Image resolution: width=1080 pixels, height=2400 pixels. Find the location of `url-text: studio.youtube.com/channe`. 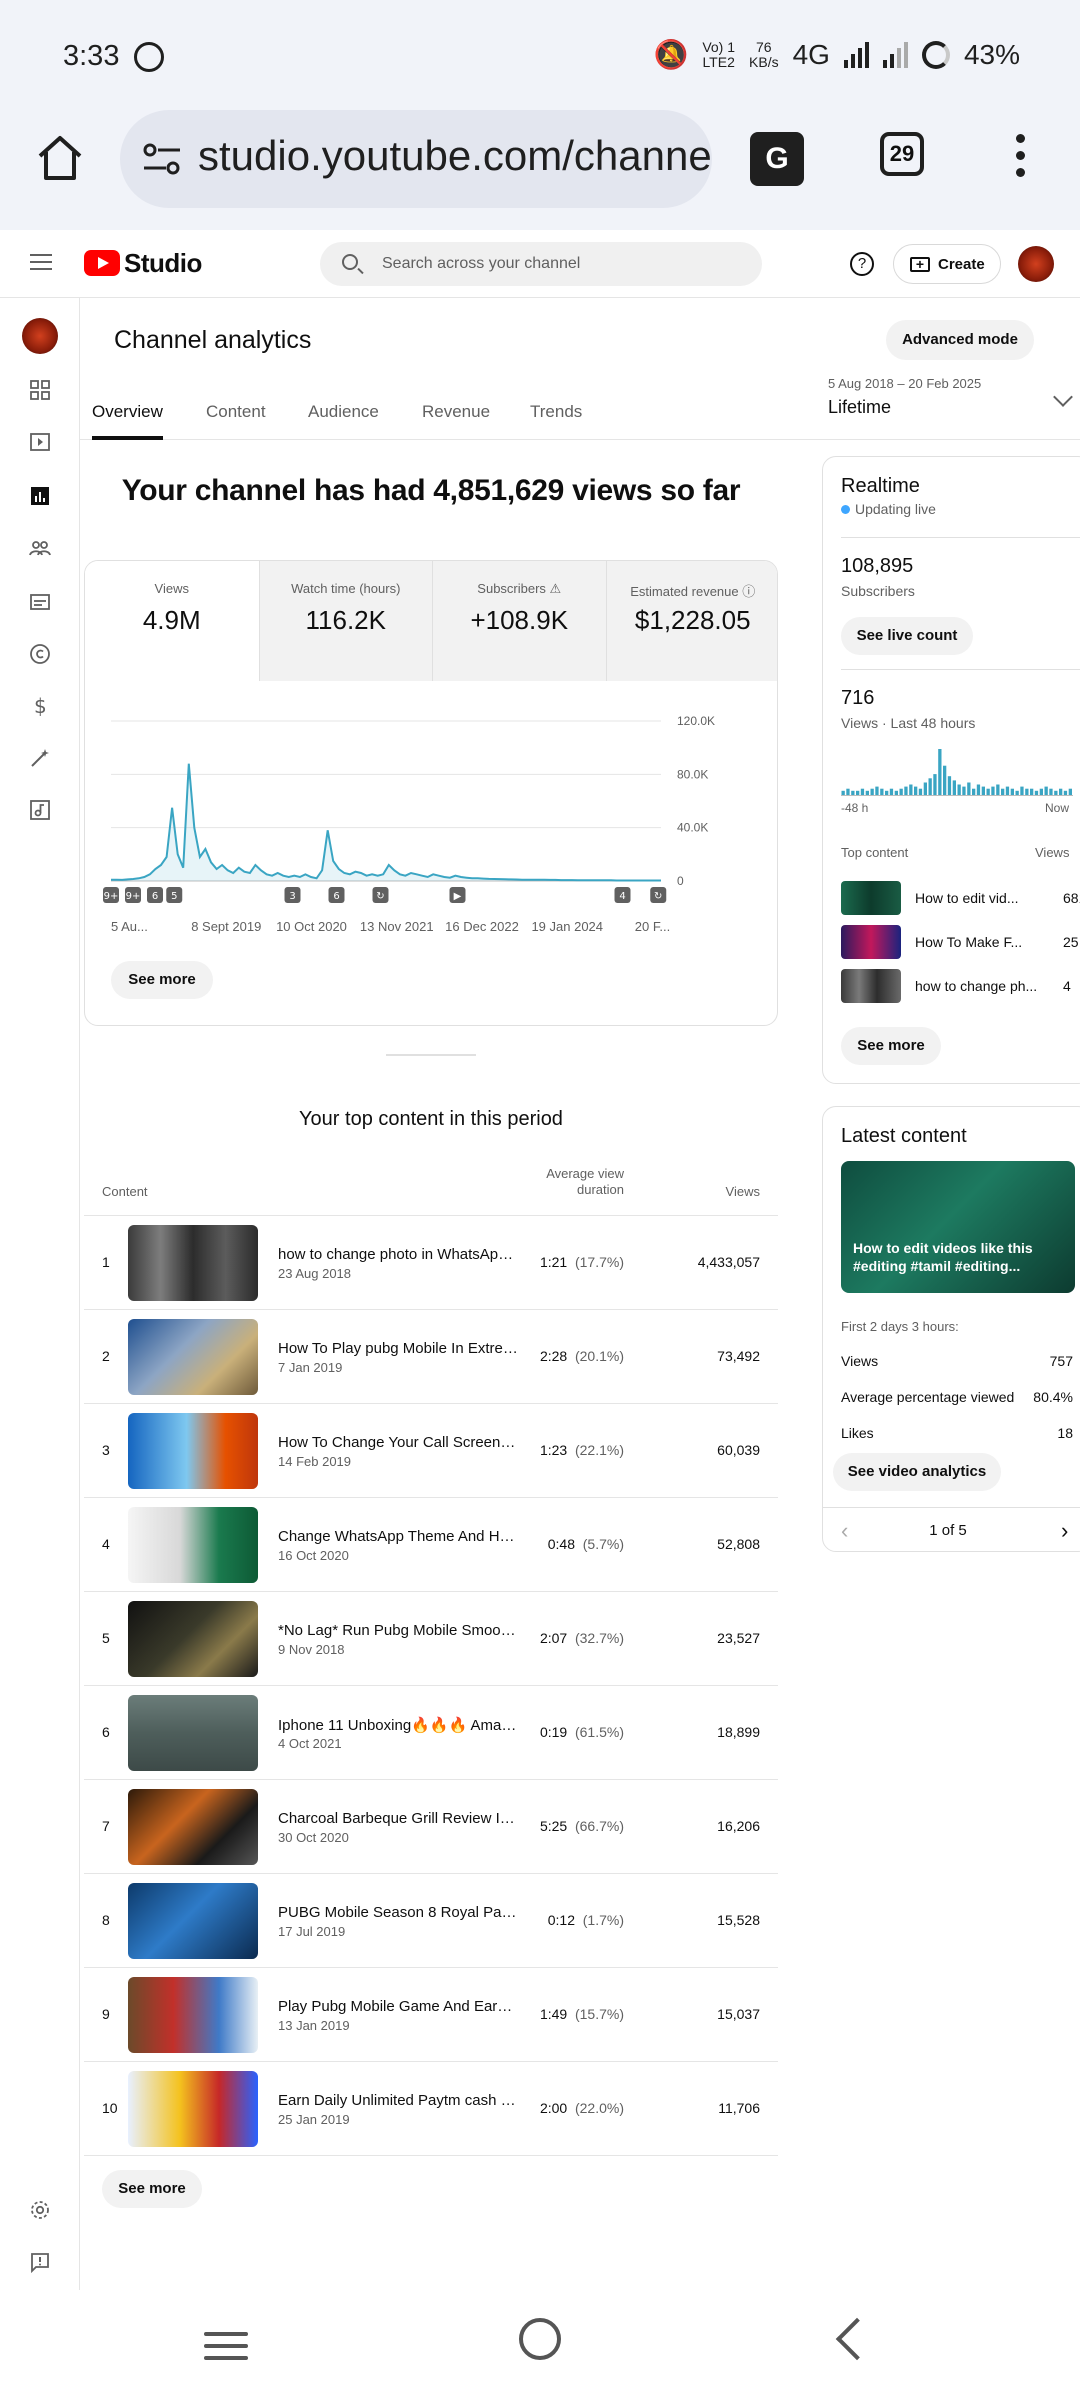

url-text: studio.youtube.com/channe is located at coordinates (455, 156).